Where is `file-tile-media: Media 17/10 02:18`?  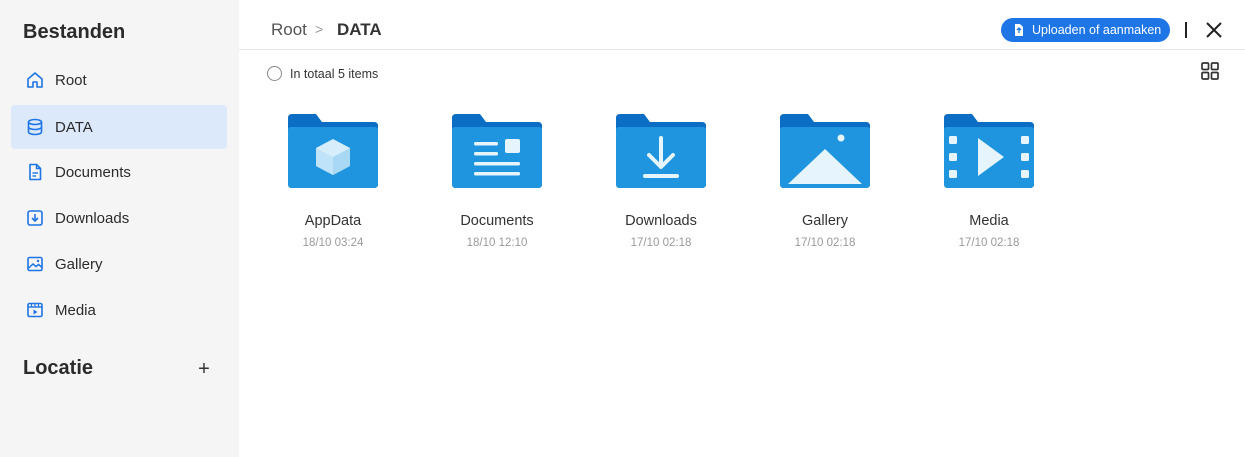
file-tile-media: Media 17/10 02:18 is located at coordinates (989, 185).